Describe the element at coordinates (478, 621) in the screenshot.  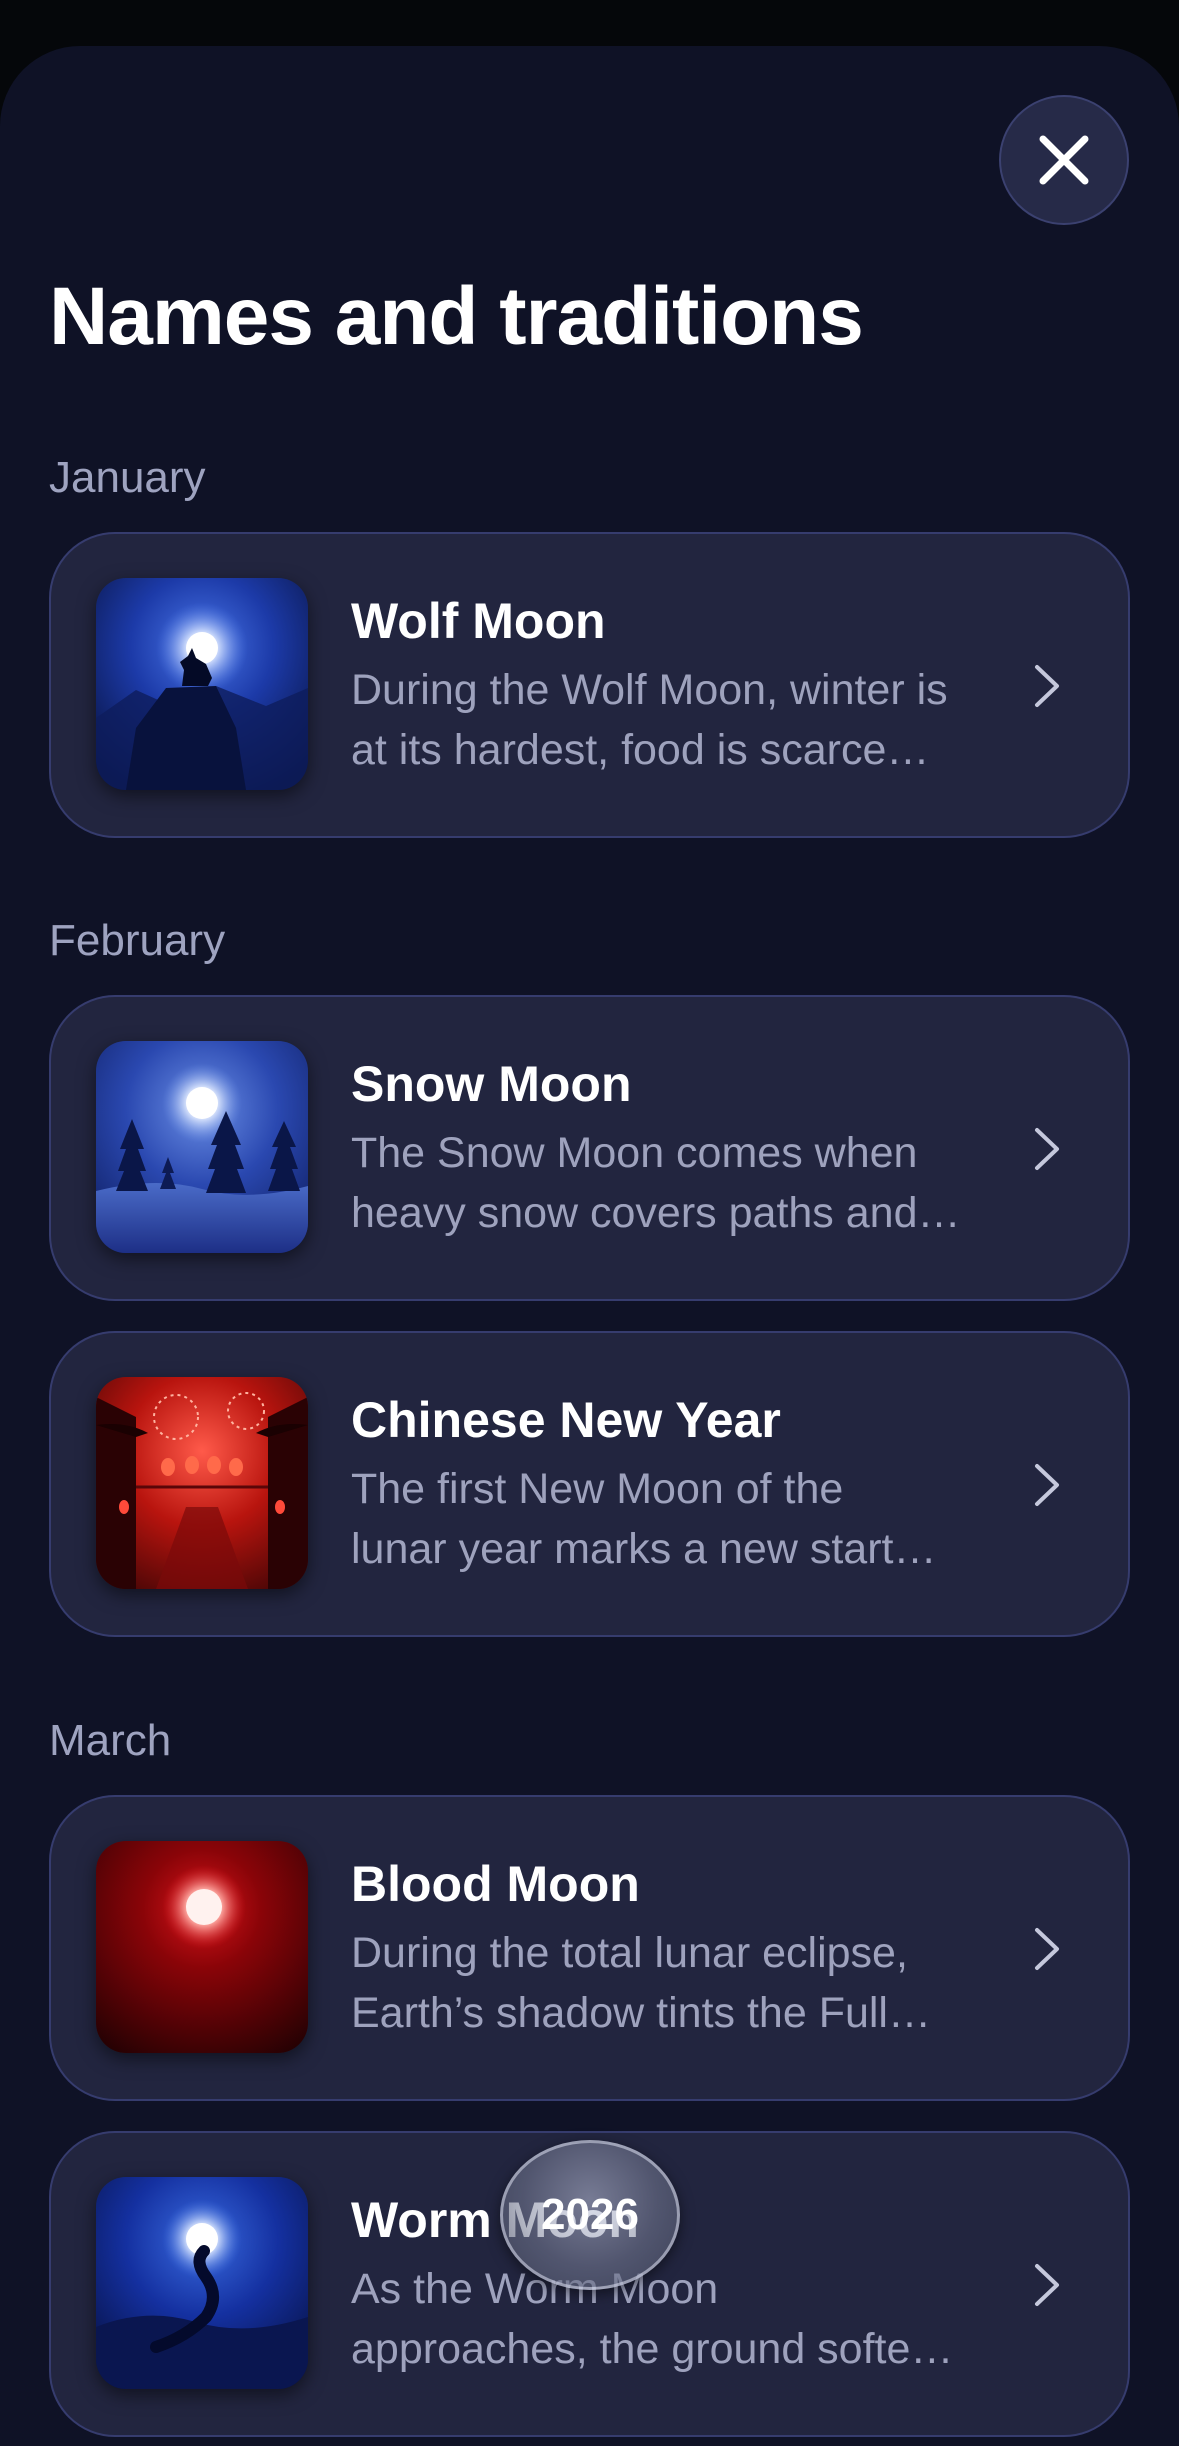
I see `card-title: Wolf Moon` at that location.